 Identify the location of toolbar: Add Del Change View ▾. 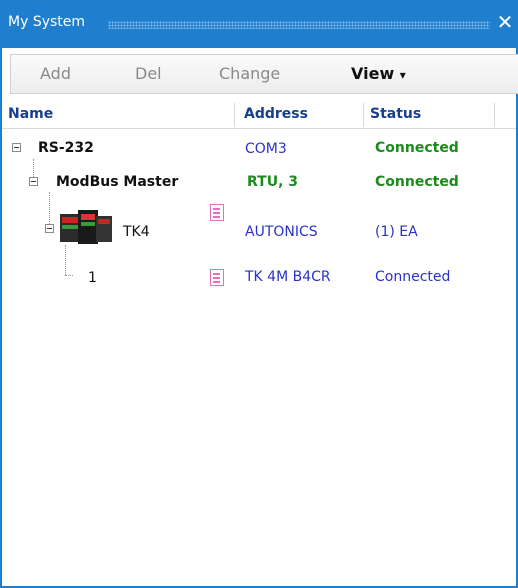
(264, 74).